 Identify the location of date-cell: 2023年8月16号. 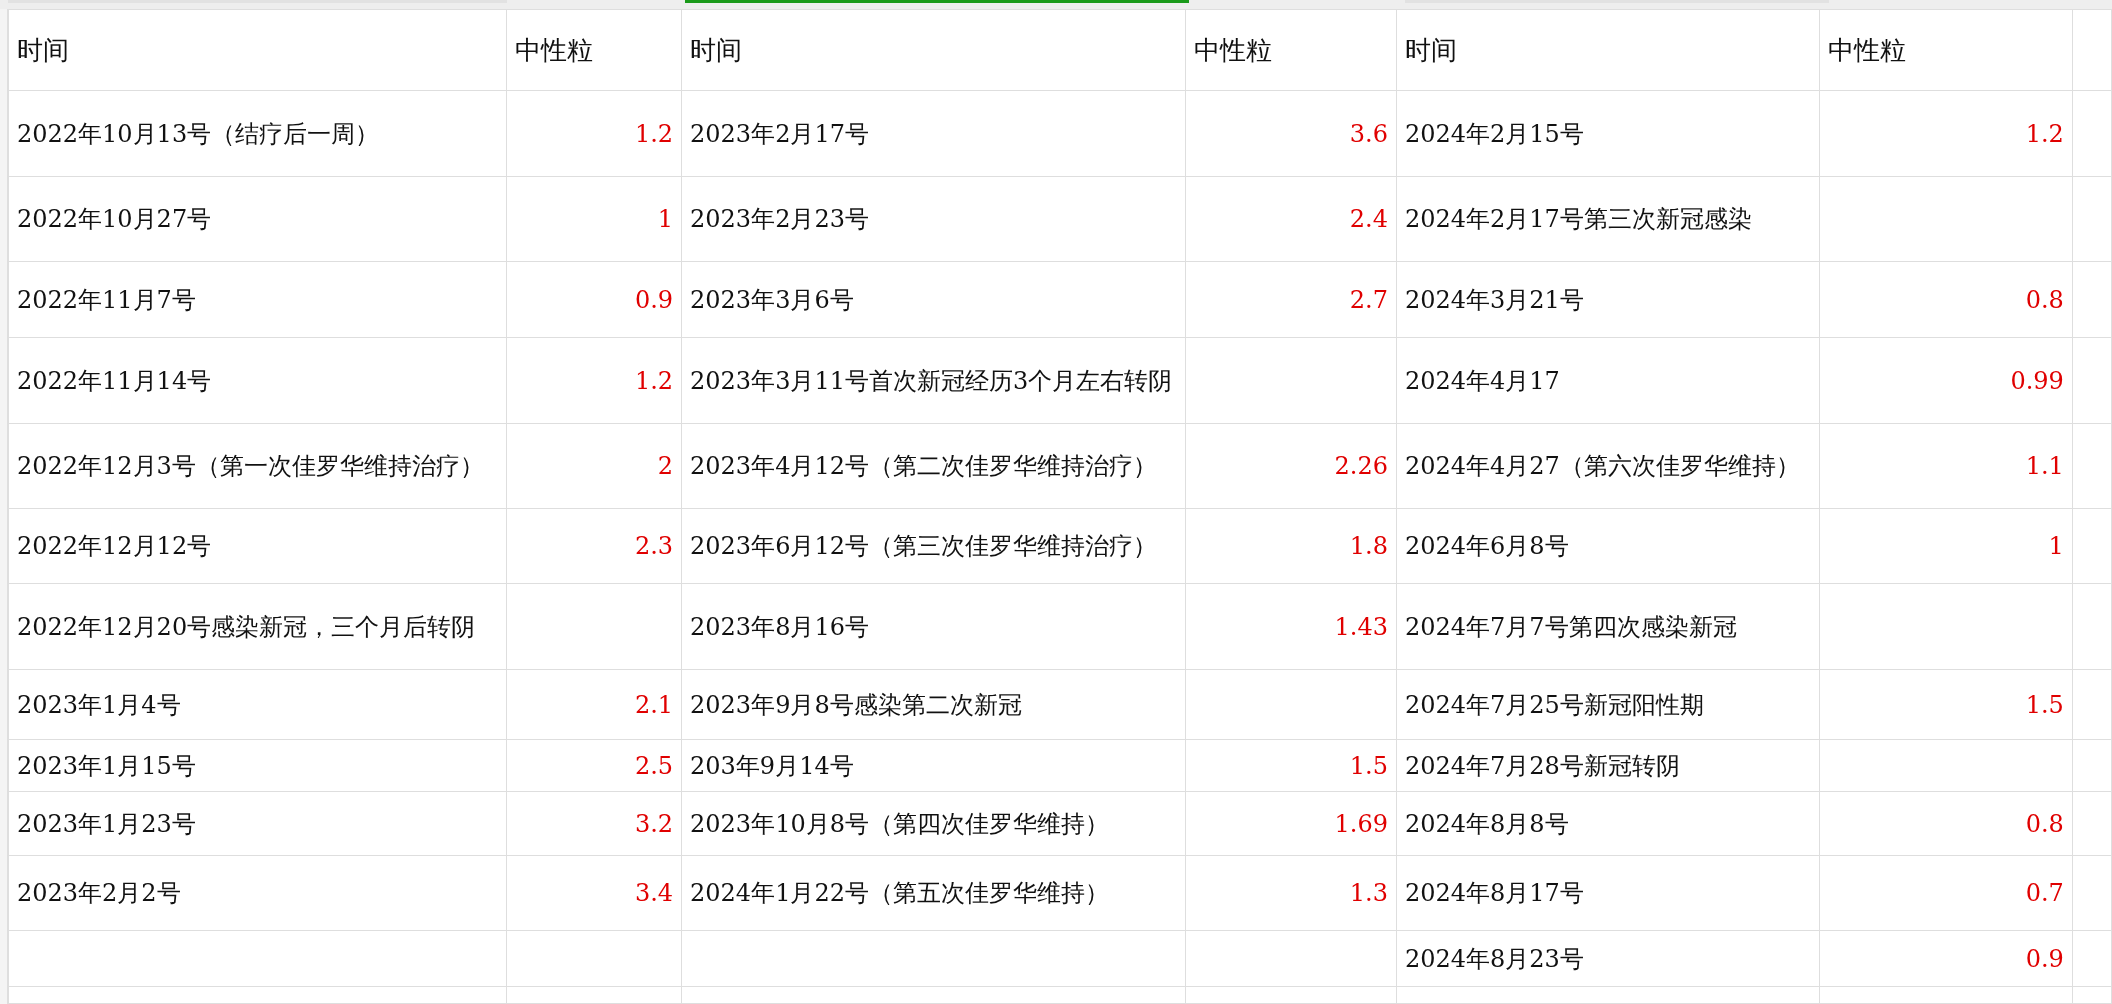
(933, 626).